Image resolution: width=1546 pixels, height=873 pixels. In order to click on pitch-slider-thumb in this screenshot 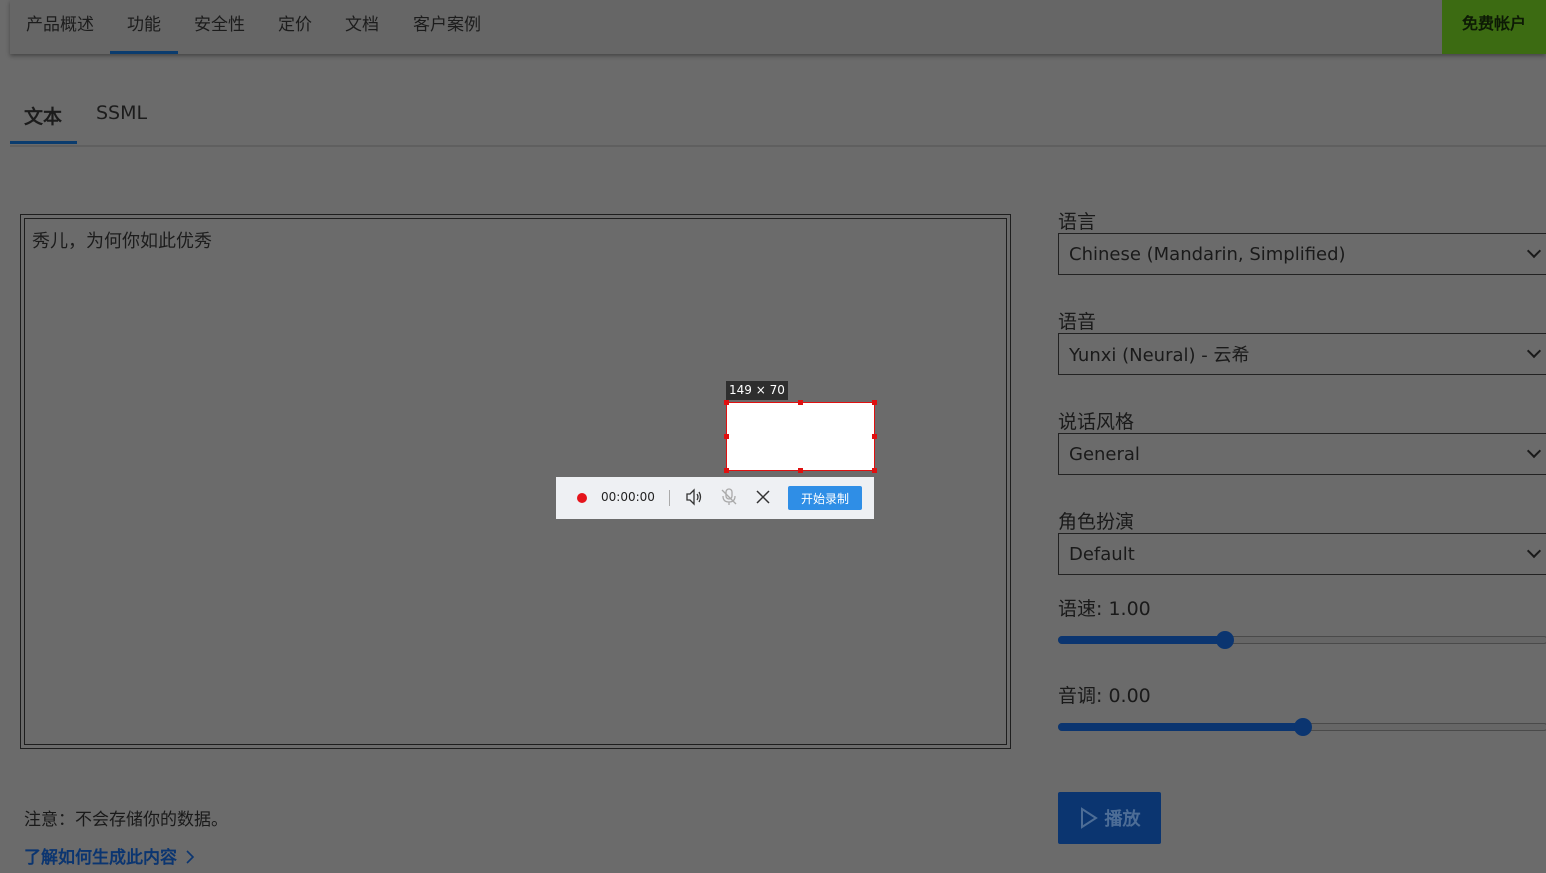, I will do `click(1303, 727)`.